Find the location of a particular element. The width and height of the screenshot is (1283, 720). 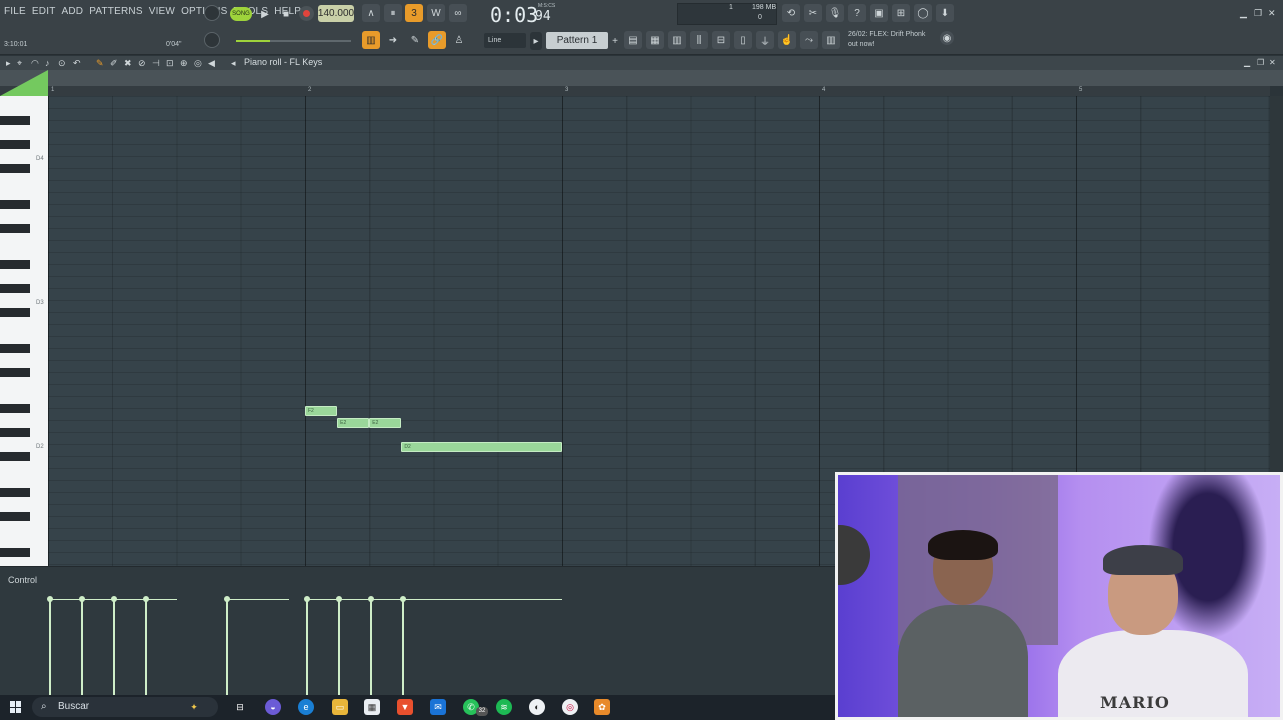

maximize-icon: ❐ is located at coordinates (1258, 13).